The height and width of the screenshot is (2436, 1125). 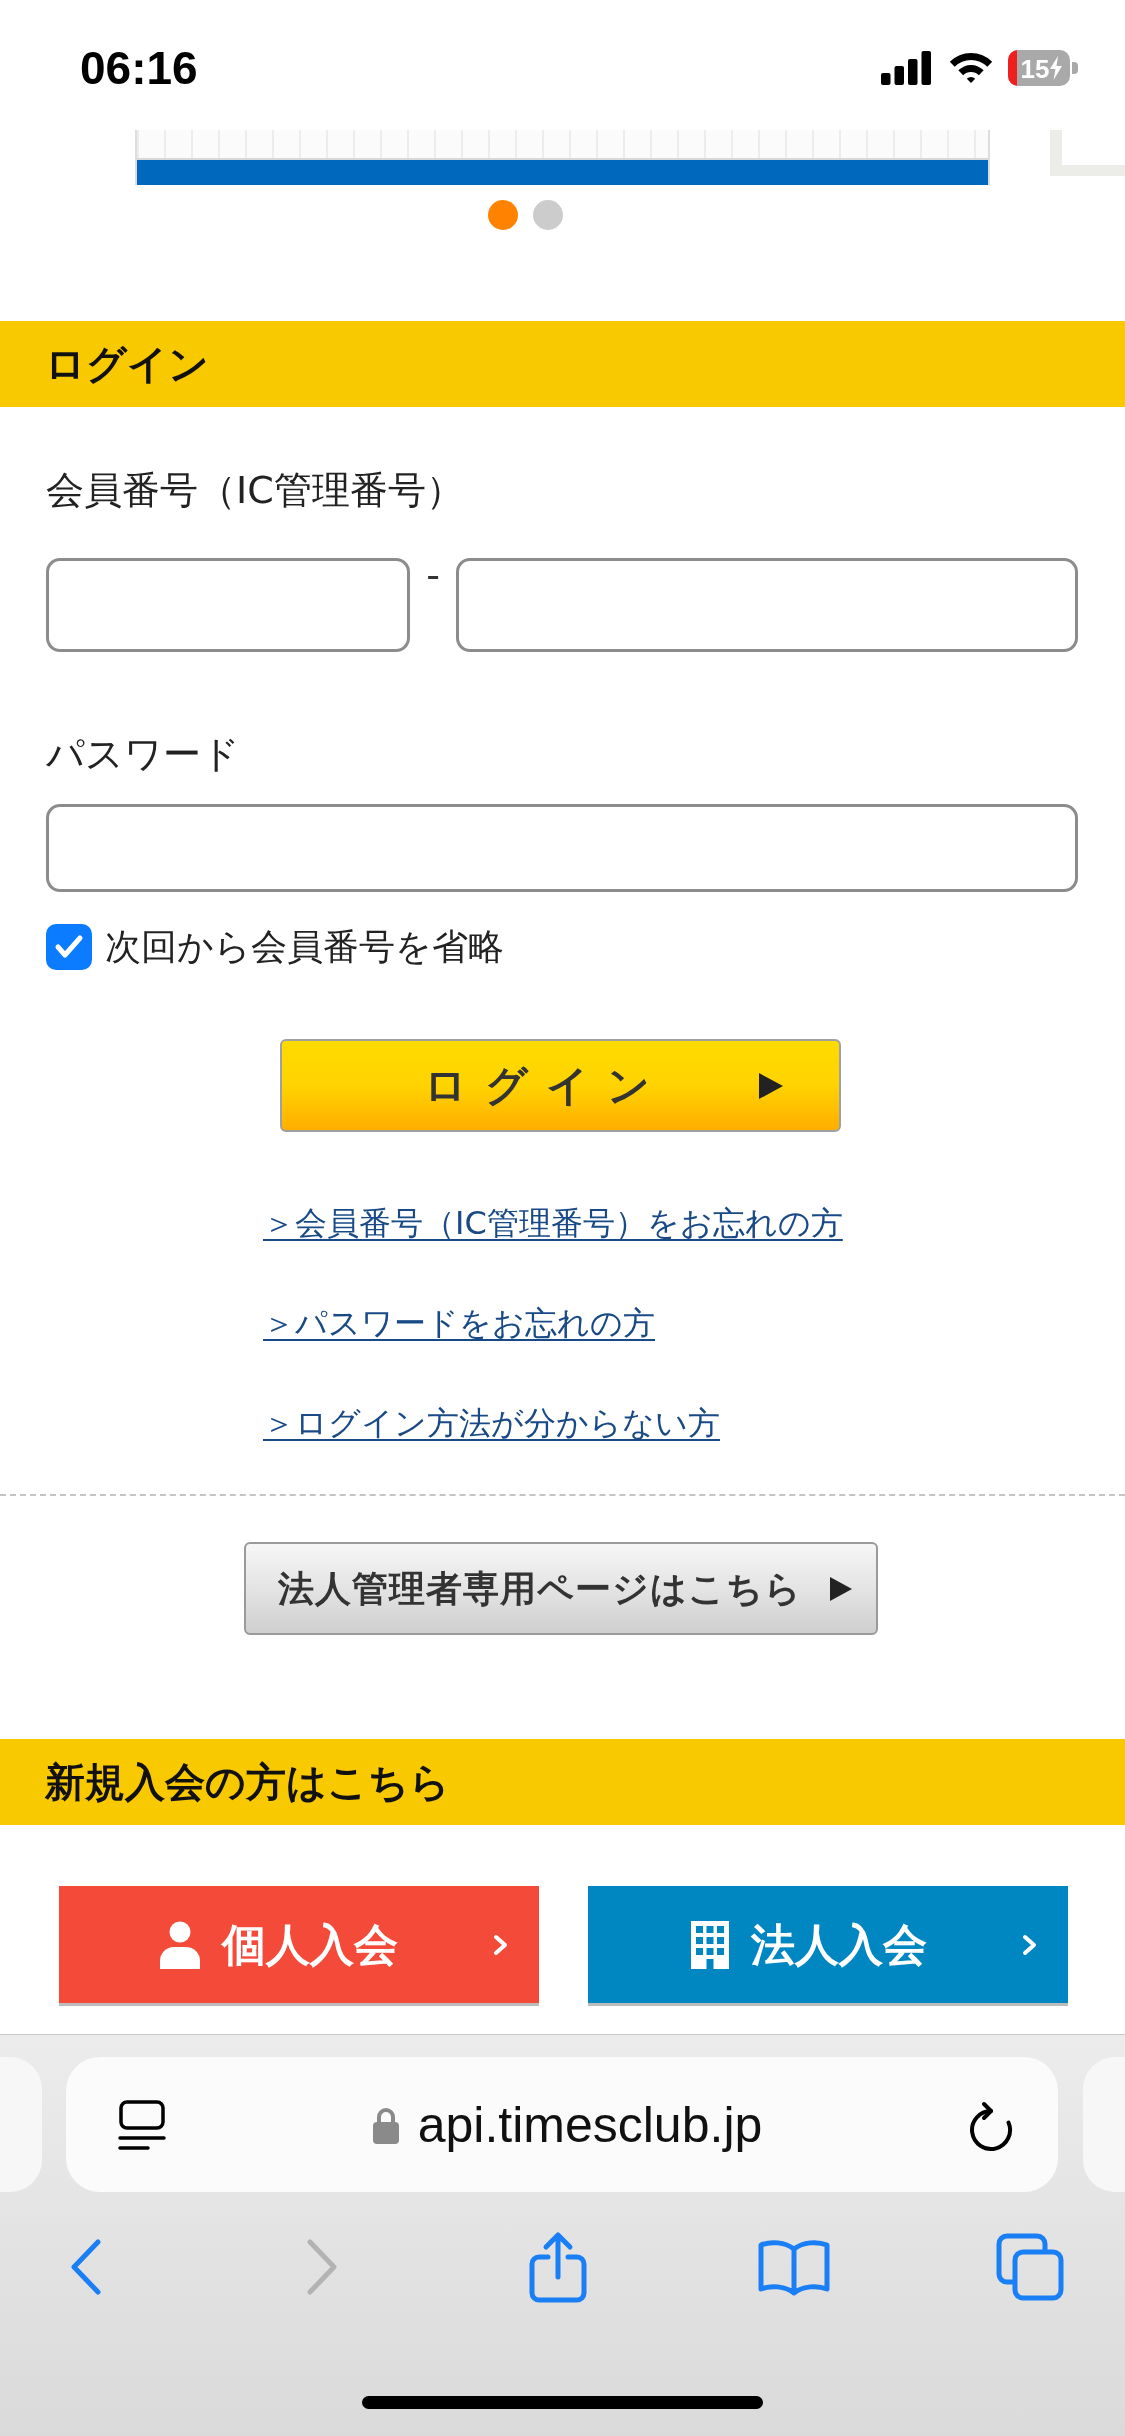 What do you see at coordinates (491, 1423) in the screenshot?
I see `text-link: ＞ログイン方法が分からない方` at bounding box center [491, 1423].